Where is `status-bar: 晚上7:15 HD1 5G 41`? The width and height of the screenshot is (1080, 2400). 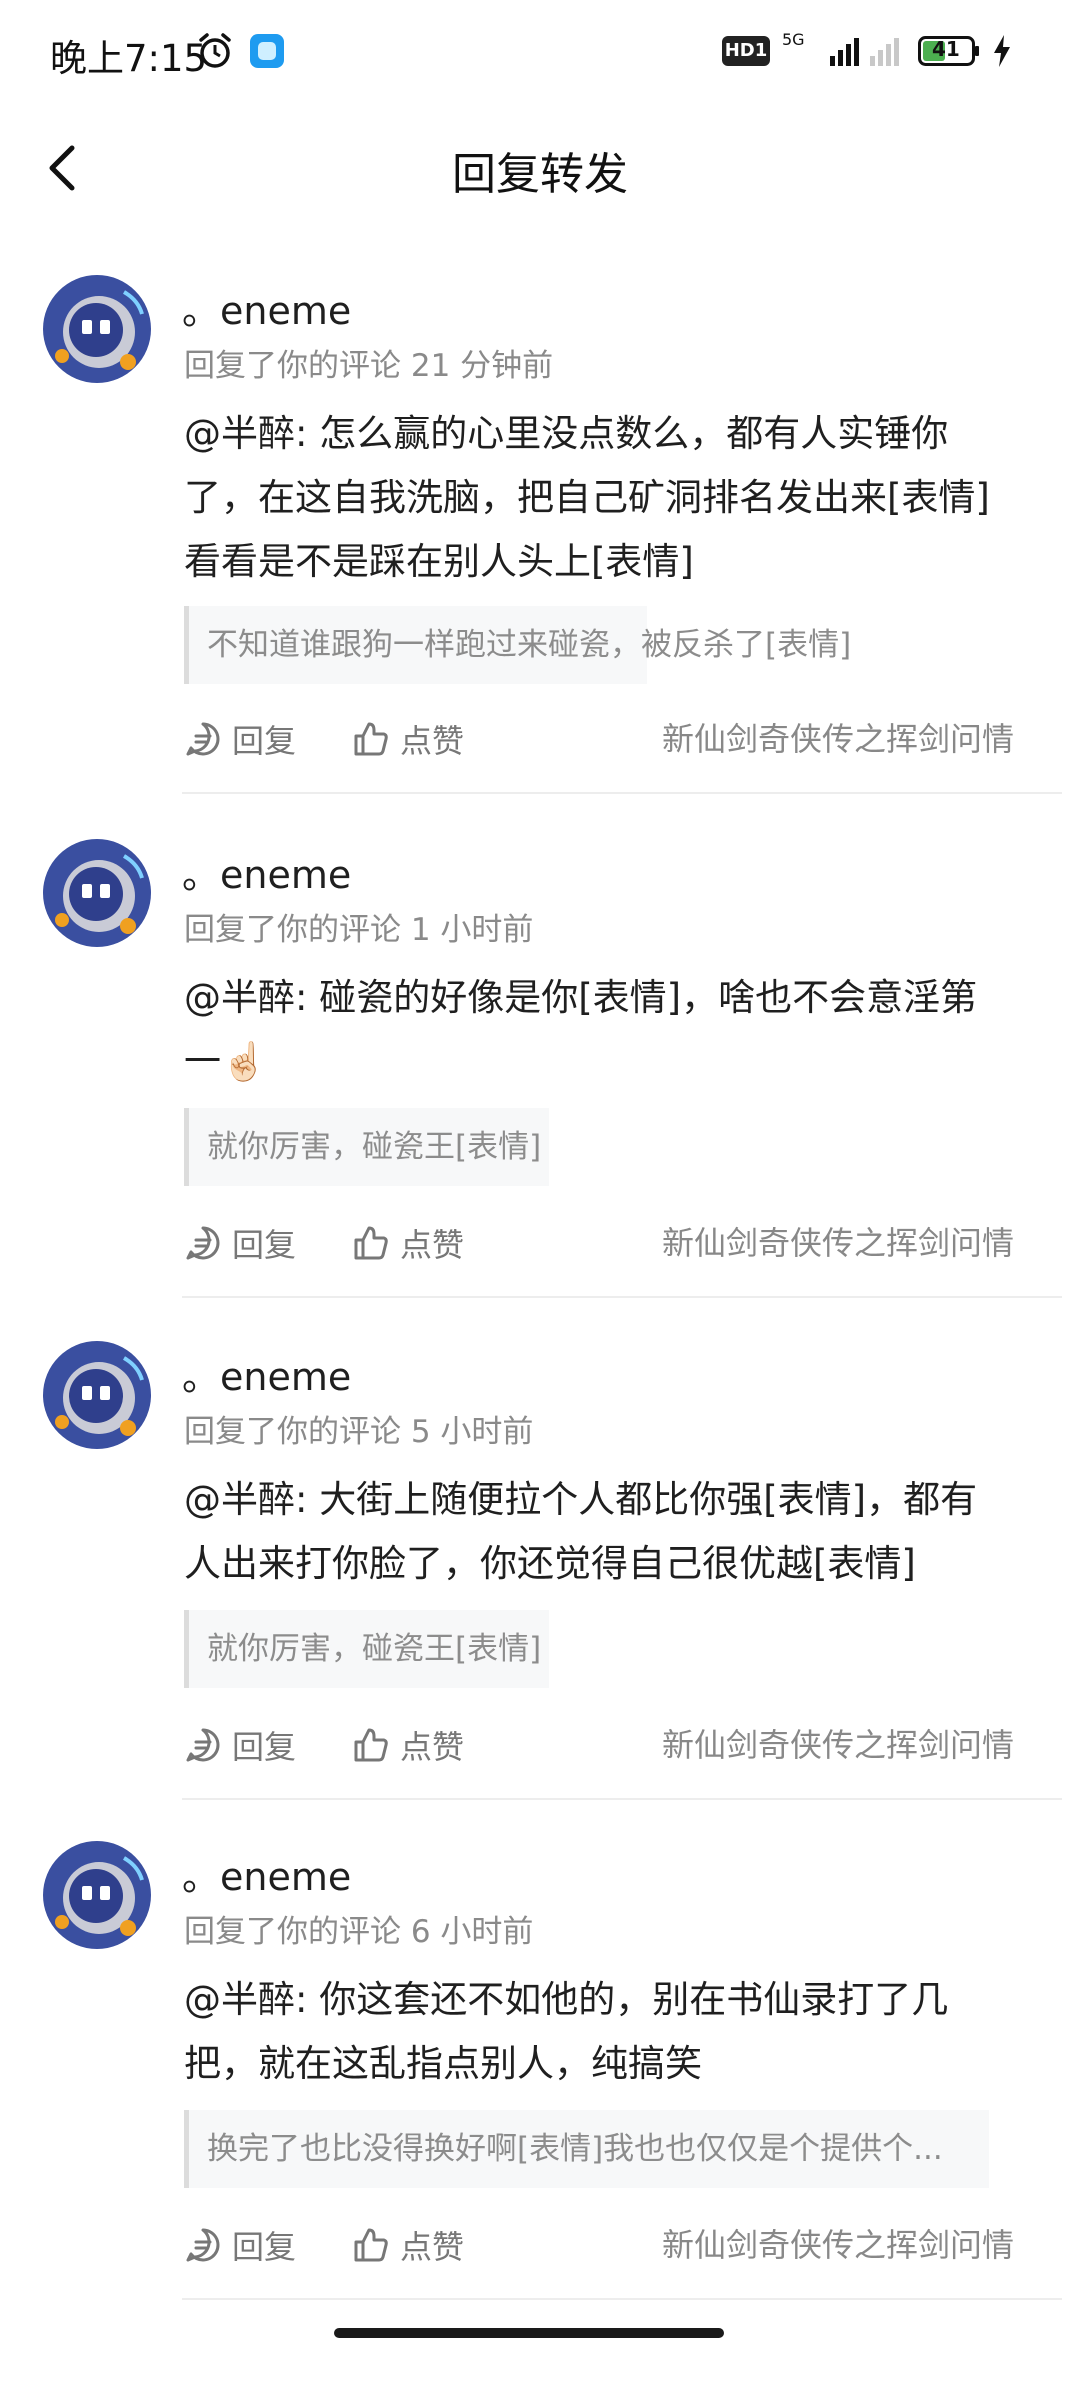 status-bar: 晚上7:15 HD1 5G 41 is located at coordinates (540, 52).